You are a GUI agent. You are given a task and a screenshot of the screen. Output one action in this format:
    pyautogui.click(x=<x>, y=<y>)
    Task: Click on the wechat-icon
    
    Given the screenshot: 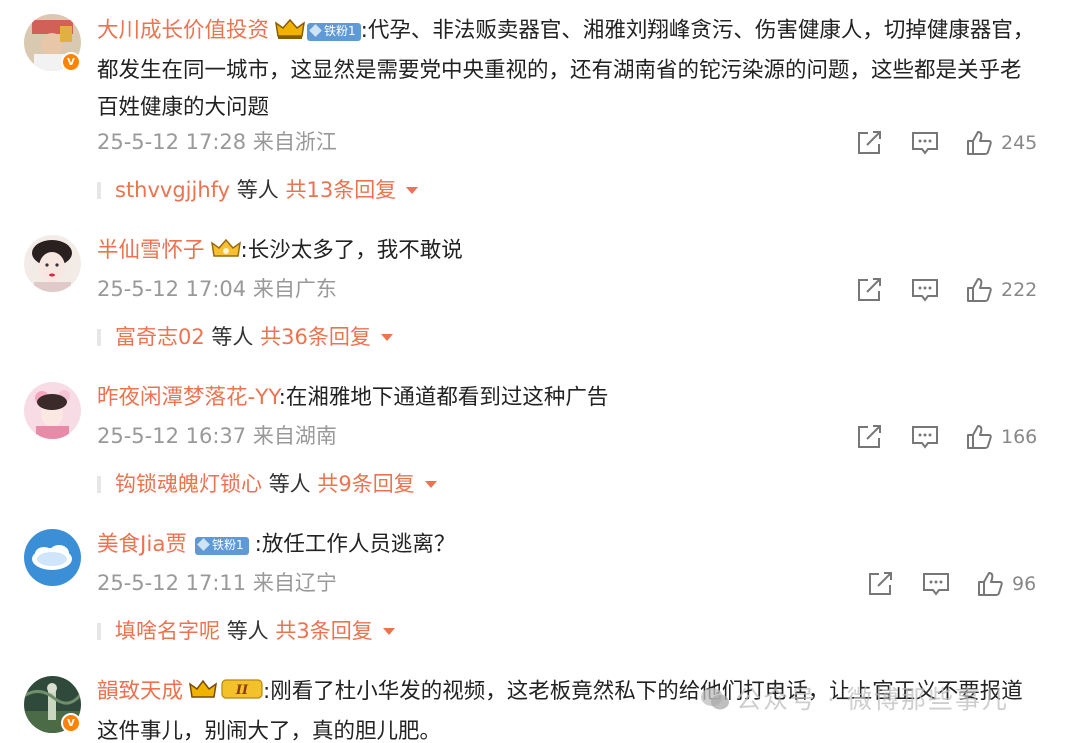 What is the action you would take?
    pyautogui.click(x=715, y=702)
    